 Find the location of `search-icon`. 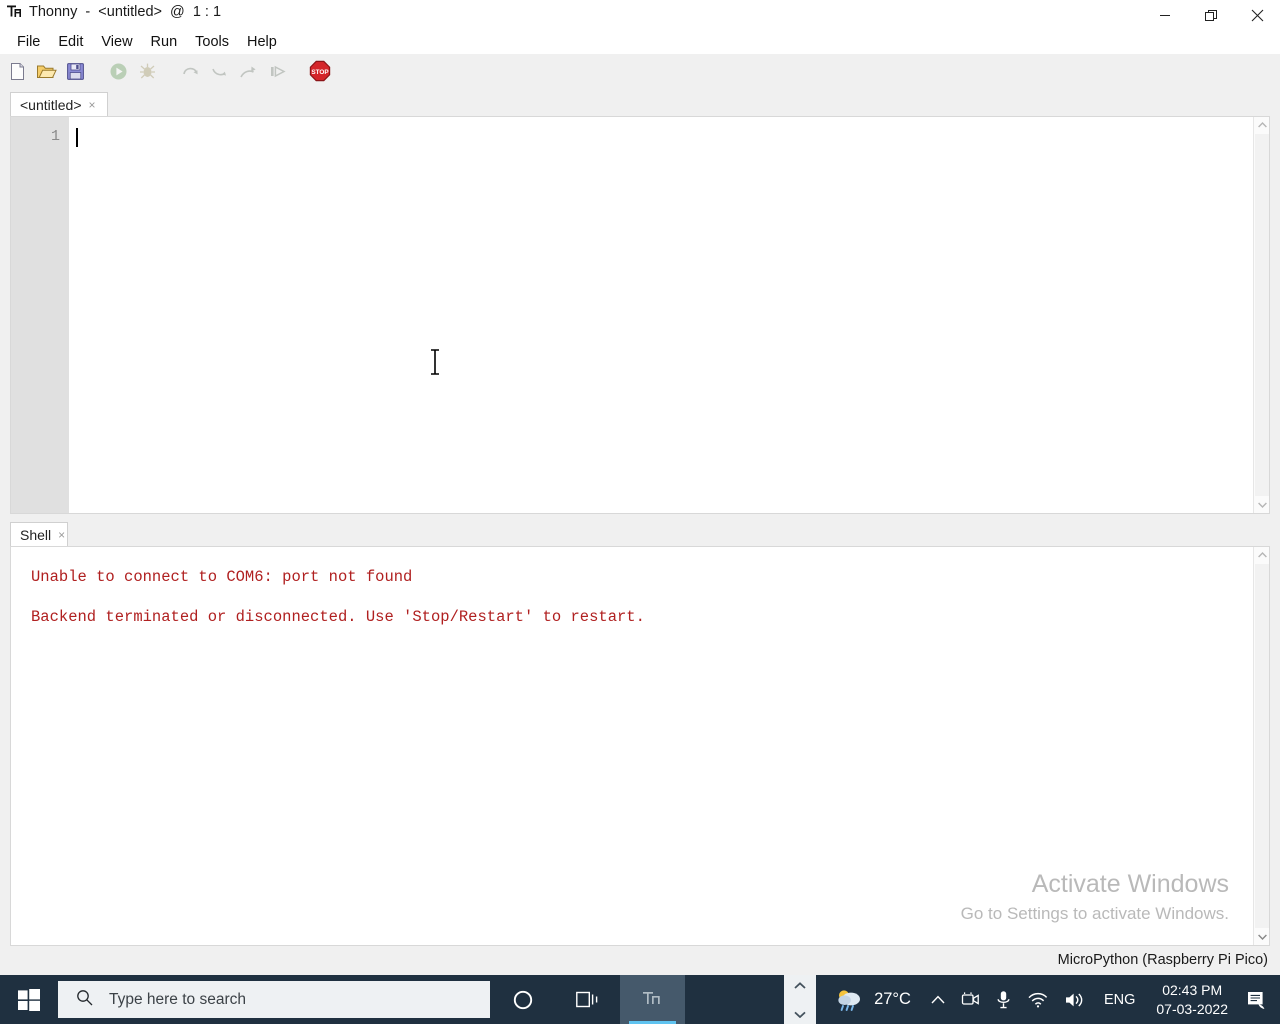

search-icon is located at coordinates (84, 1000).